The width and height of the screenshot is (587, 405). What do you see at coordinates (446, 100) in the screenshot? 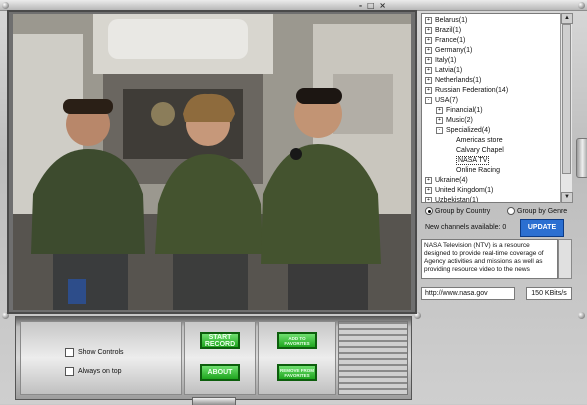
I see `channel-tree-label: USA(7)` at bounding box center [446, 100].